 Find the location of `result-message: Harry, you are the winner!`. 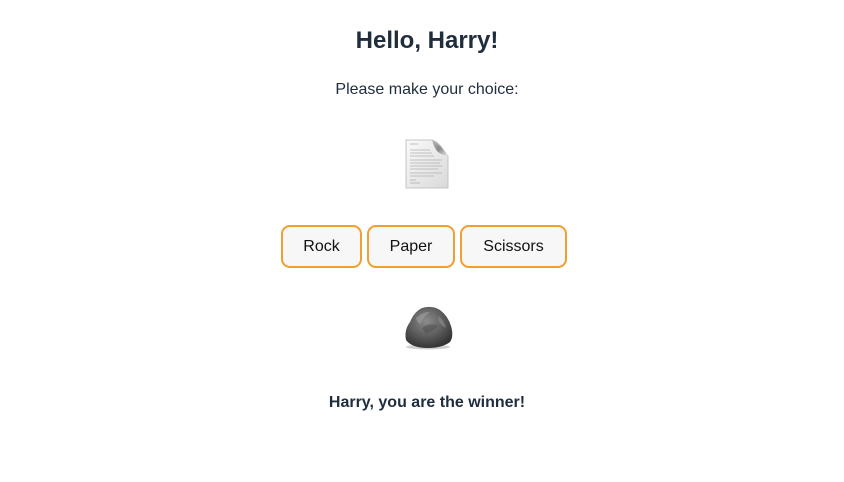

result-message: Harry, you are the winner! is located at coordinates (427, 402).